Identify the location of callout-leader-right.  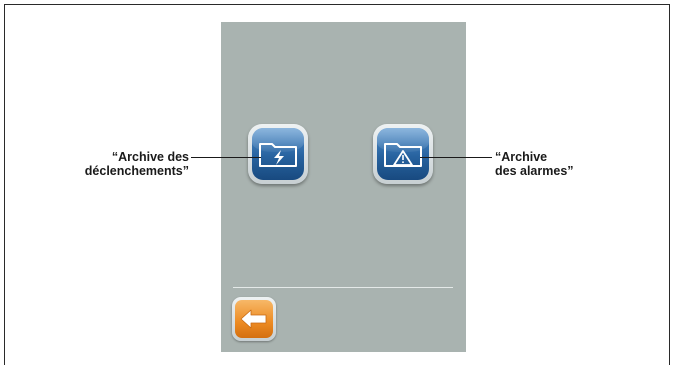
(456, 157).